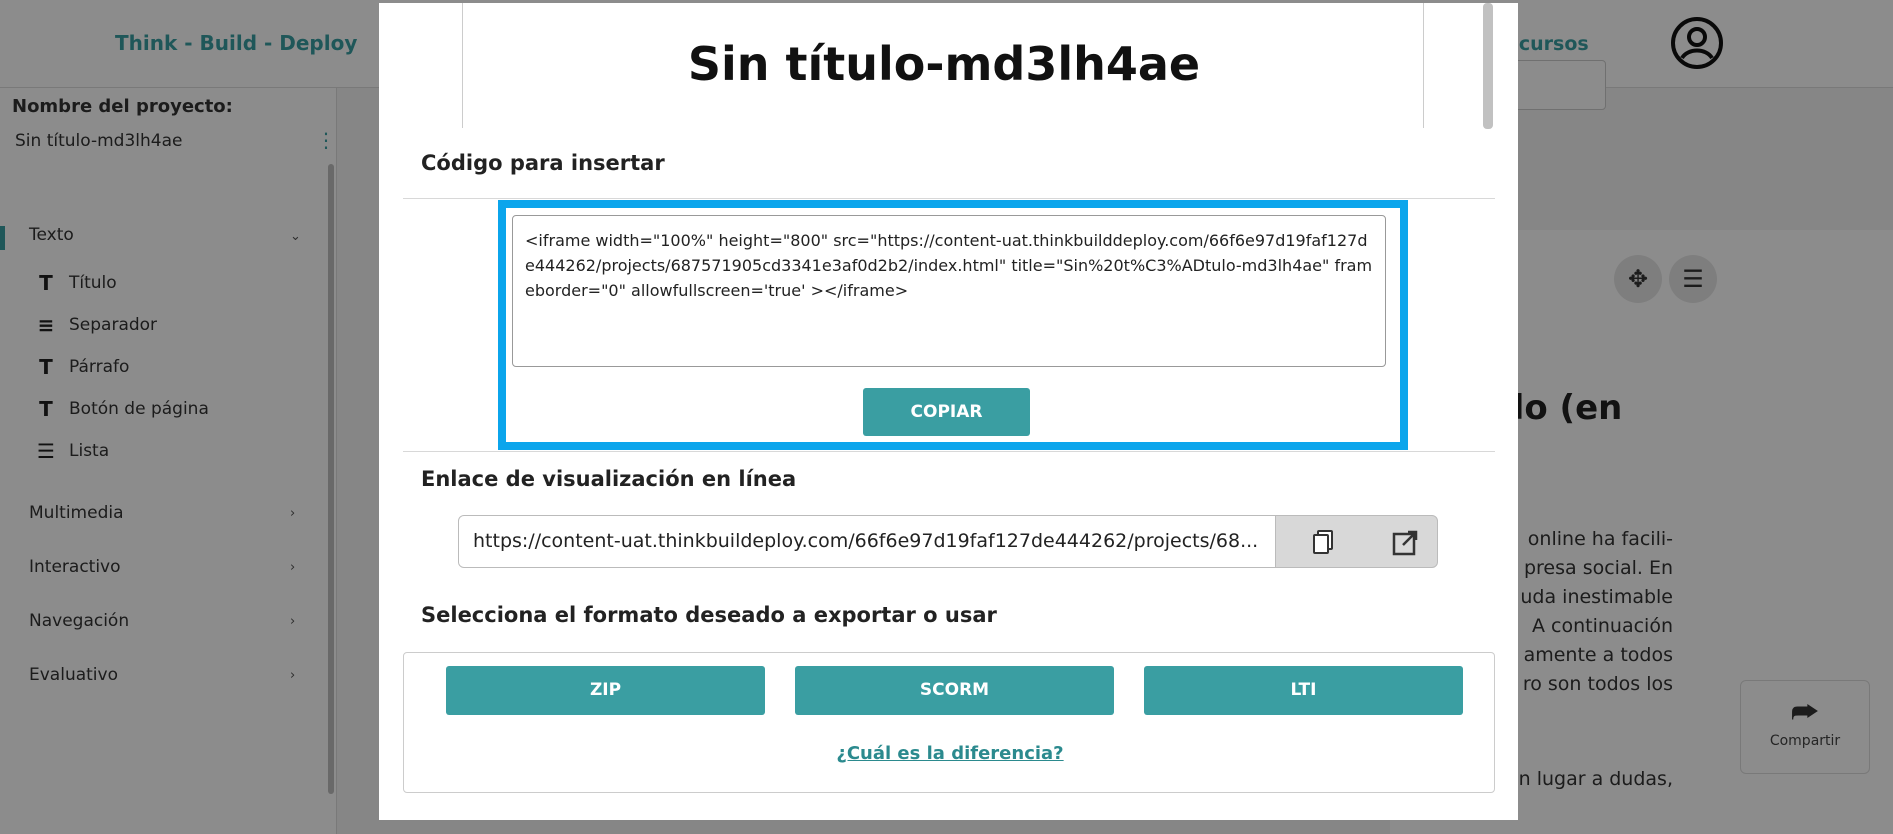 The image size is (1893, 834). I want to click on copy-icon, so click(1325, 543).